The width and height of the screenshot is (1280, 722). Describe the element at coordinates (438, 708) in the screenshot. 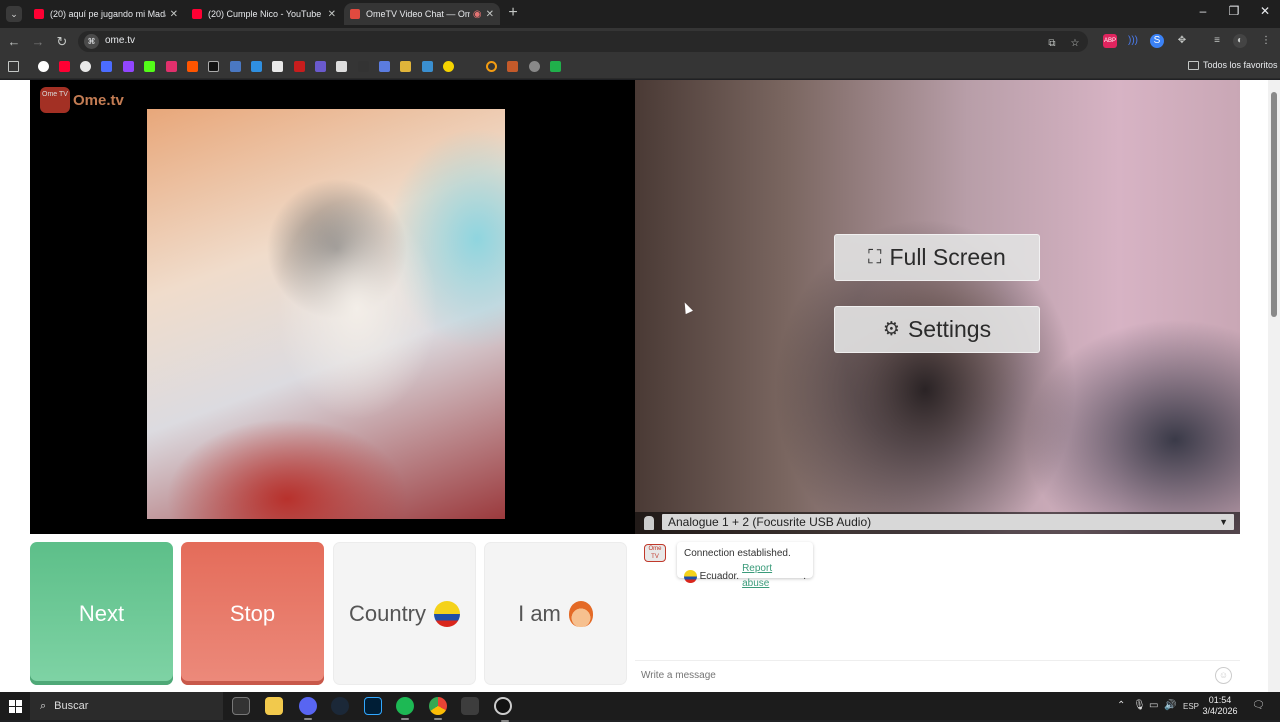

I see `taskbar-app-chrome-icon` at that location.